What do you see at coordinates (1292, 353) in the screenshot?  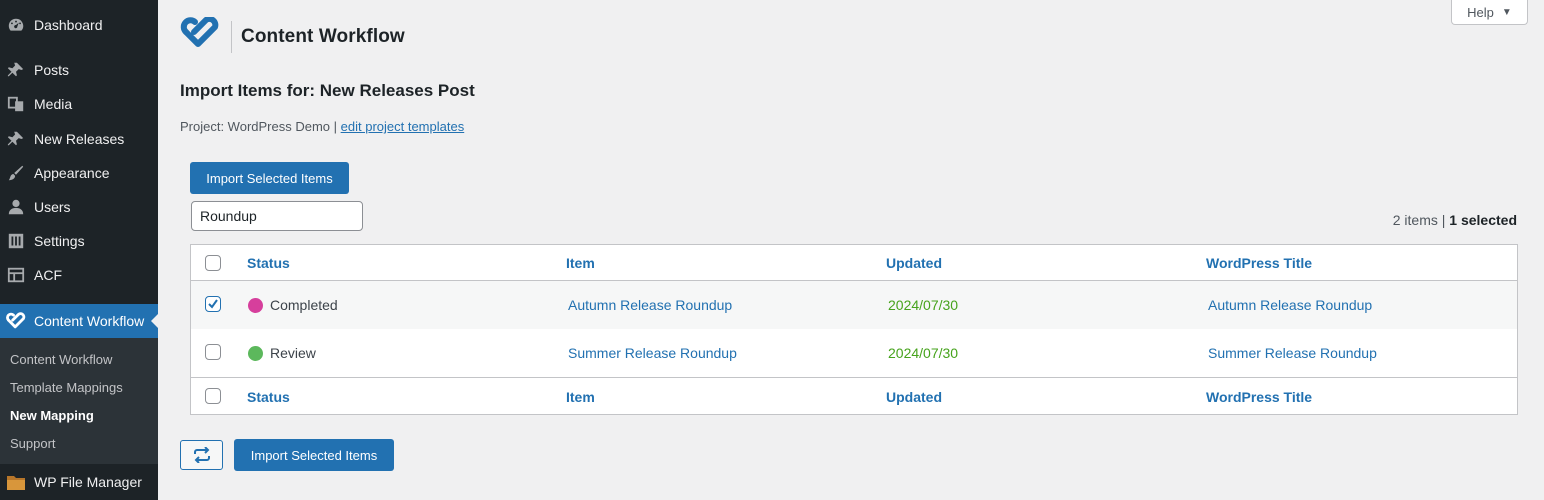 I see `wordpress-title-link: Summer Release Roundup` at bounding box center [1292, 353].